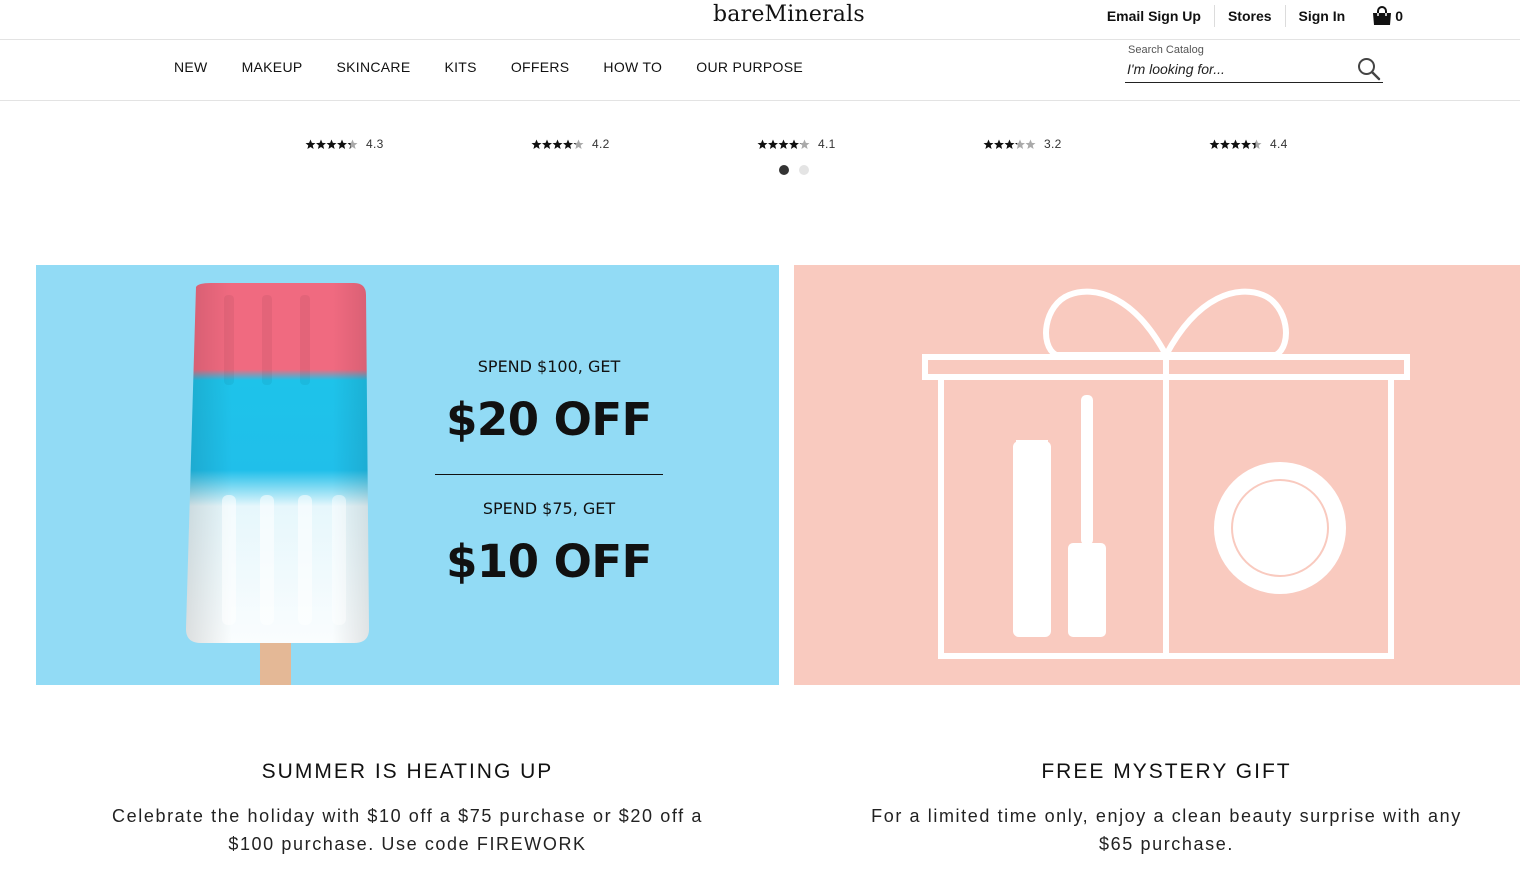 This screenshot has width=1520, height=886. I want to click on offer-divider, so click(549, 474).